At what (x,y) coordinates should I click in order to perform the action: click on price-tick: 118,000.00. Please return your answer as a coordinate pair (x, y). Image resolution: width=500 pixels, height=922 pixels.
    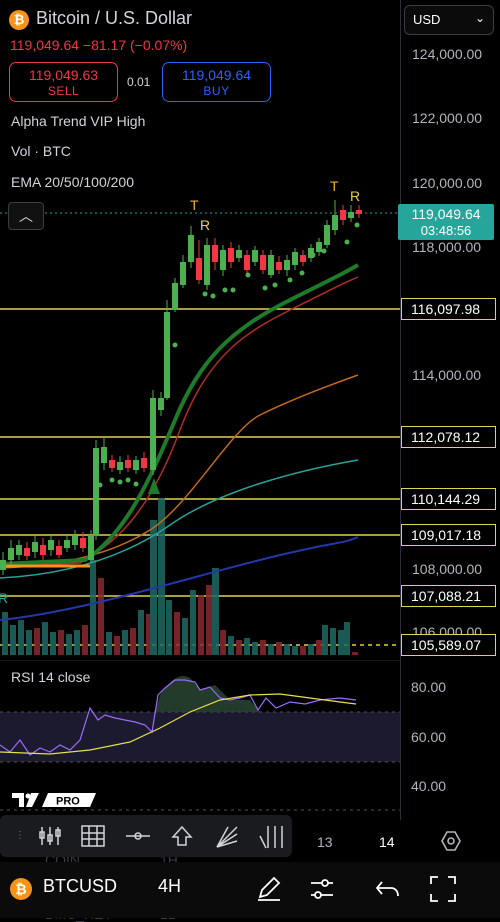
    Looking at the image, I should click on (447, 247).